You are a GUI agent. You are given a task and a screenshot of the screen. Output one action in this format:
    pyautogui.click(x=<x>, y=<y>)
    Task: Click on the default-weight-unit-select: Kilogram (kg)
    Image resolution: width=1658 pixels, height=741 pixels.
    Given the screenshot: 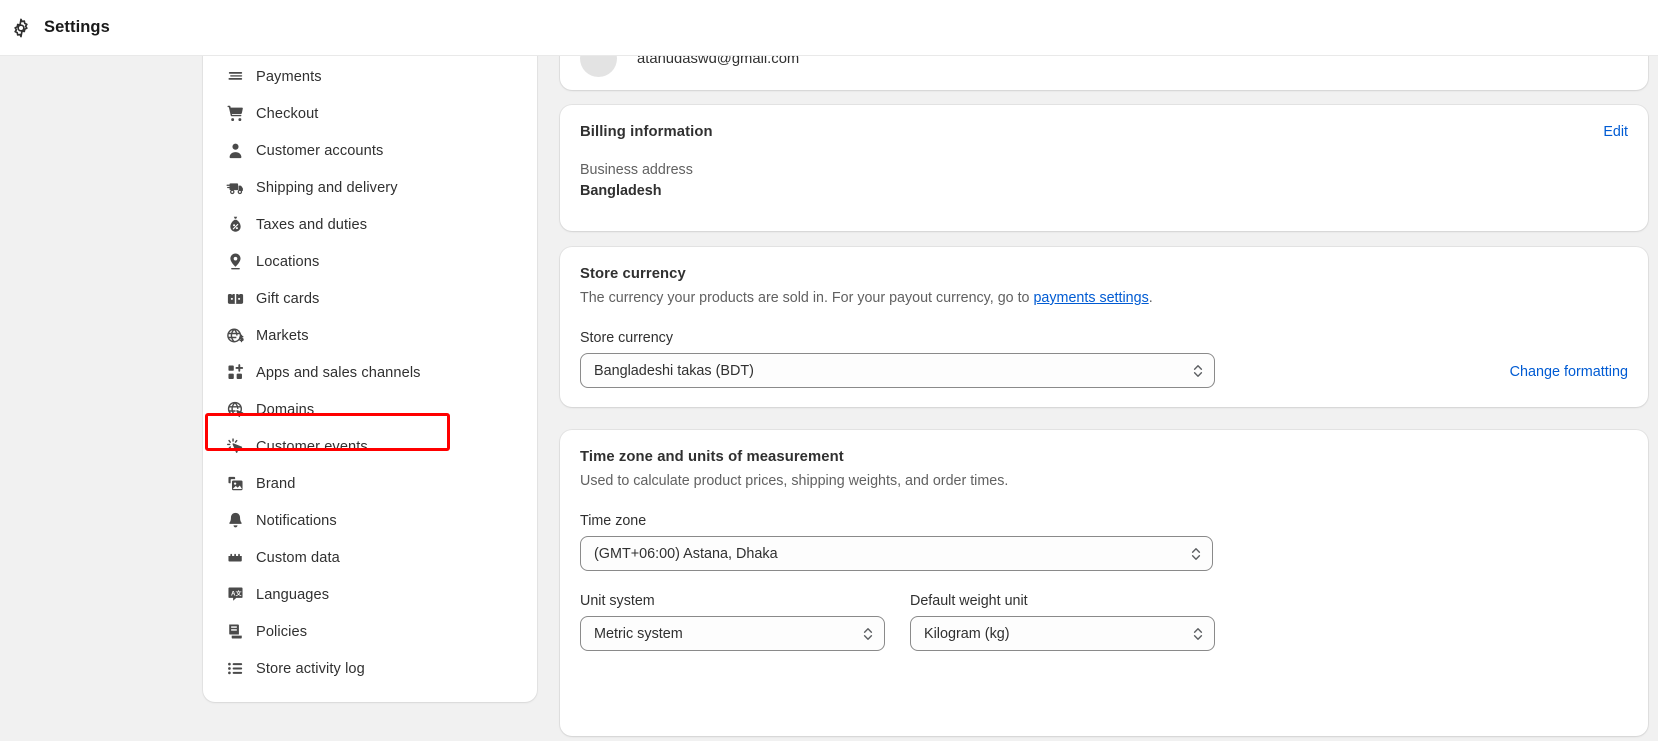 What is the action you would take?
    pyautogui.click(x=1062, y=634)
    